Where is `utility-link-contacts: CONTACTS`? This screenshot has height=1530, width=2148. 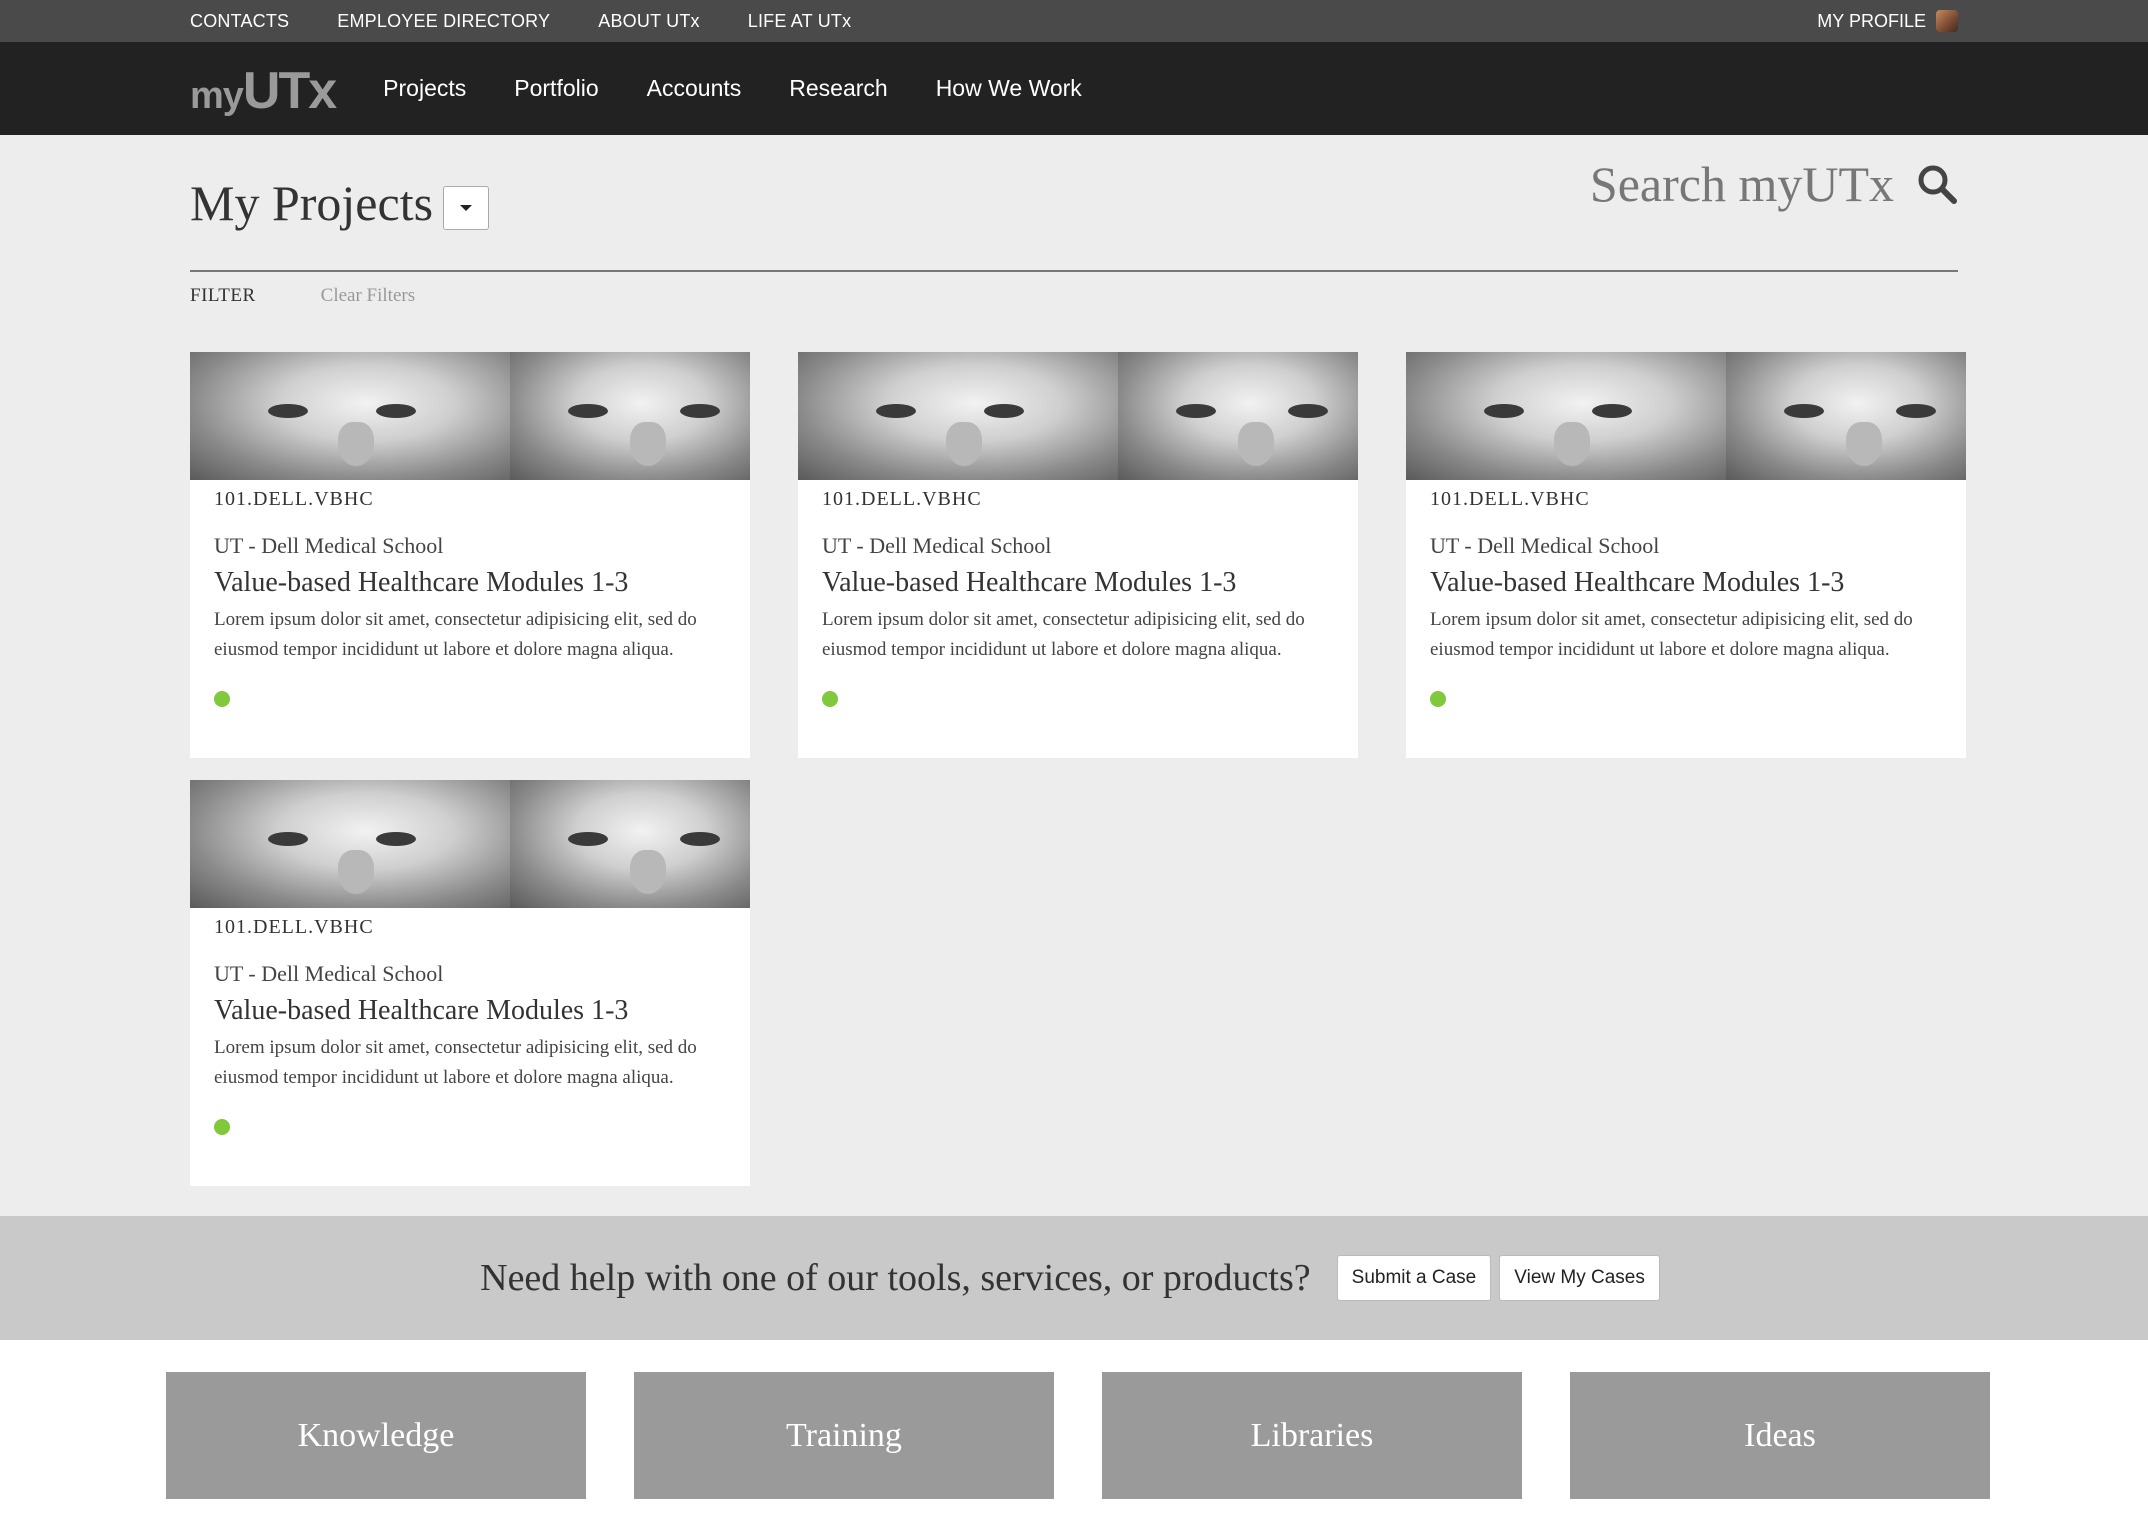
utility-link-contacts: CONTACTS is located at coordinates (239, 21).